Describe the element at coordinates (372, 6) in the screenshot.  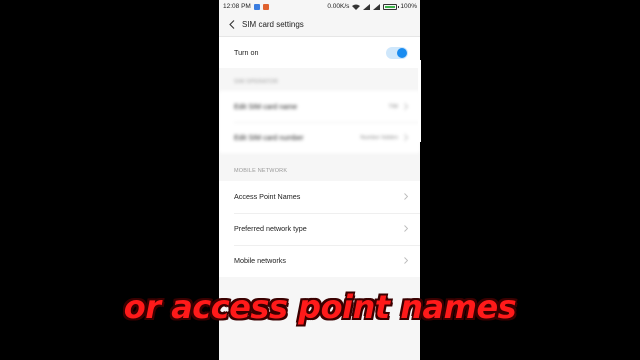
I see `status-icons: 0.00K/s 100%` at that location.